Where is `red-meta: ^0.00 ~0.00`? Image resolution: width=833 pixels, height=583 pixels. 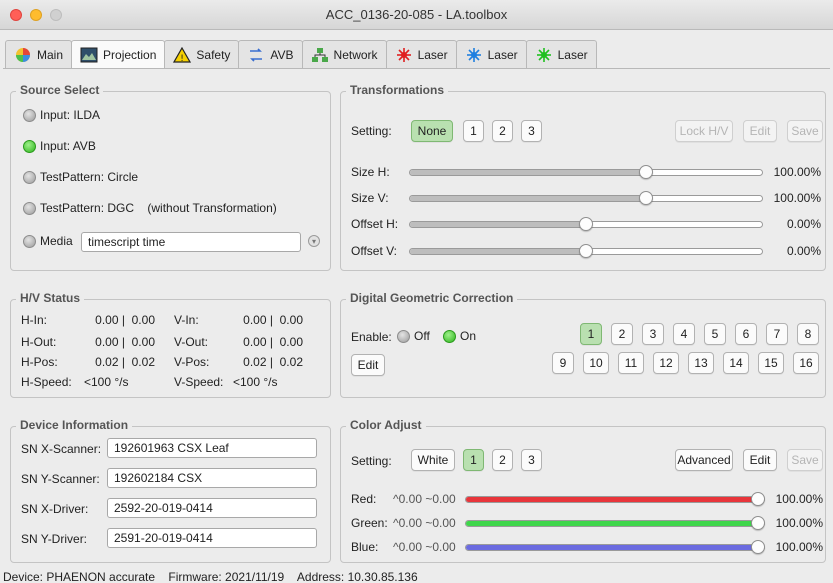
red-meta: ^0.00 ~0.00 is located at coordinates (424, 499).